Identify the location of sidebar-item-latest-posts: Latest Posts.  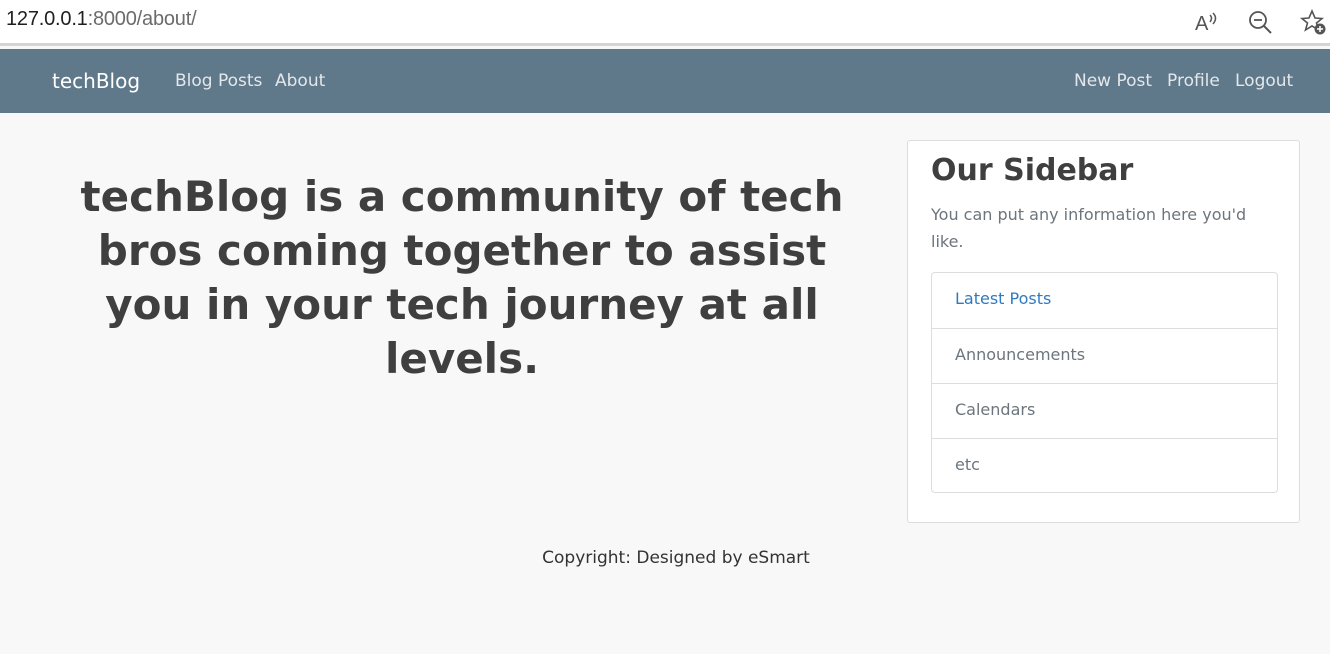
(1104, 300).